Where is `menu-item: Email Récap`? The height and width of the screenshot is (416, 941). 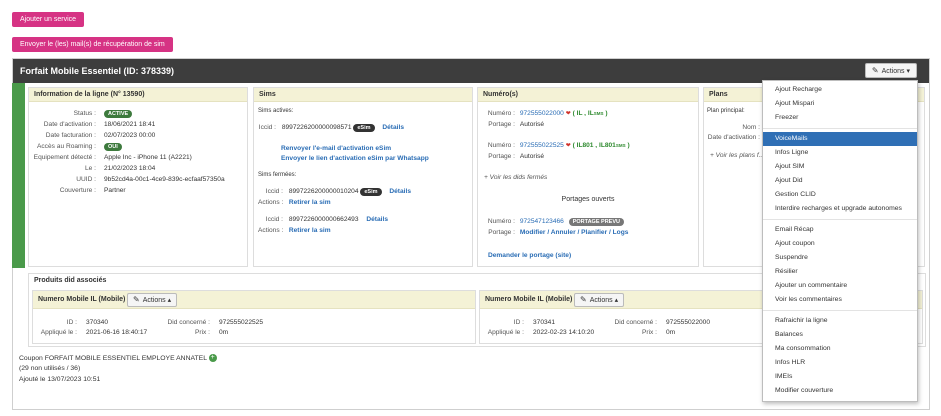
menu-item: Email Récap is located at coordinates (840, 230).